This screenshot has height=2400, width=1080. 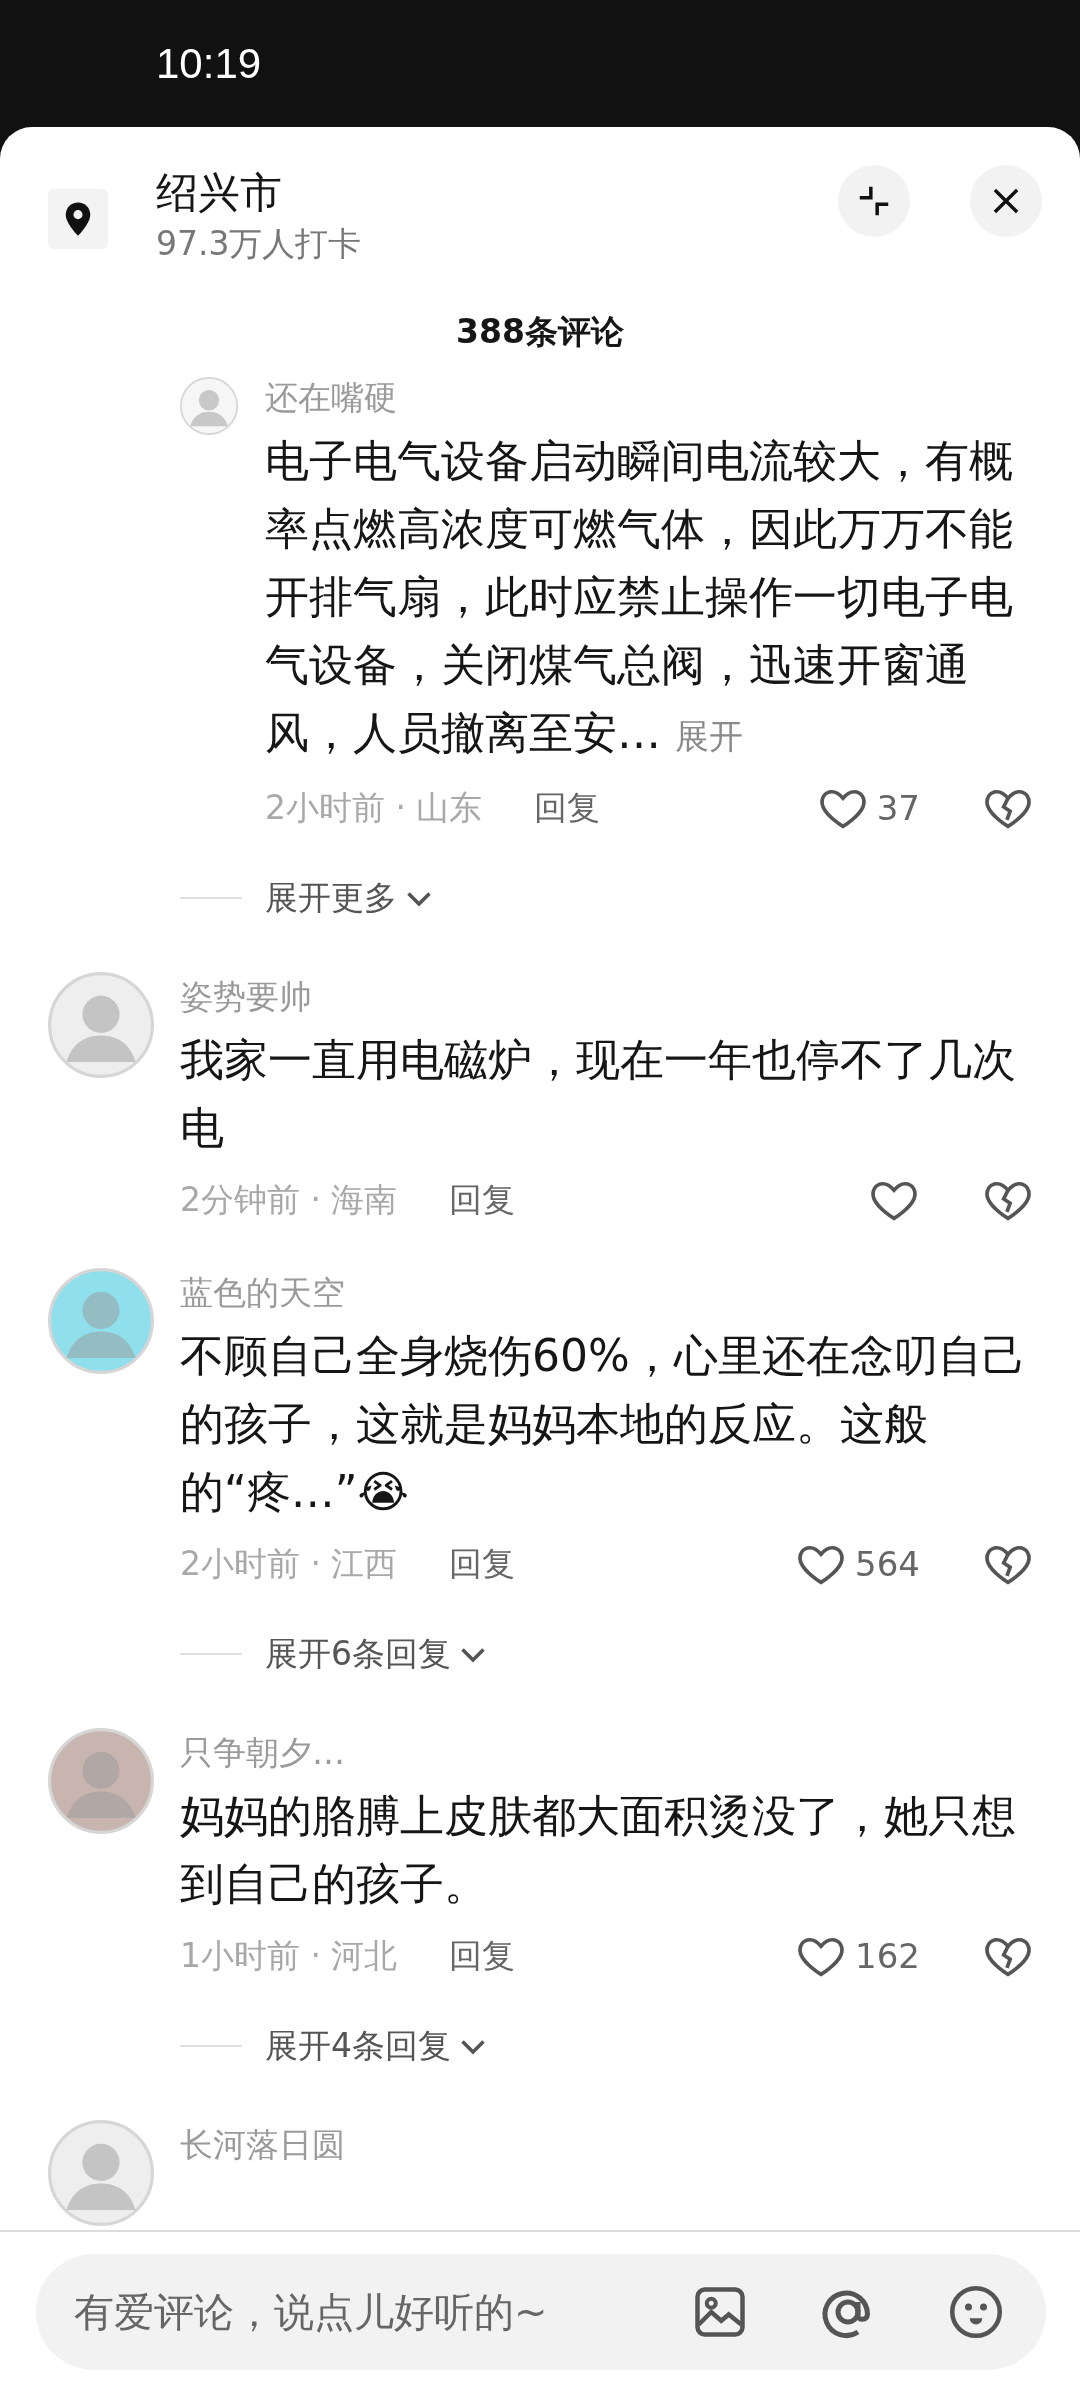 What do you see at coordinates (347, 2312) in the screenshot?
I see `comment-input: 有爱评论，说点儿好听的~` at bounding box center [347, 2312].